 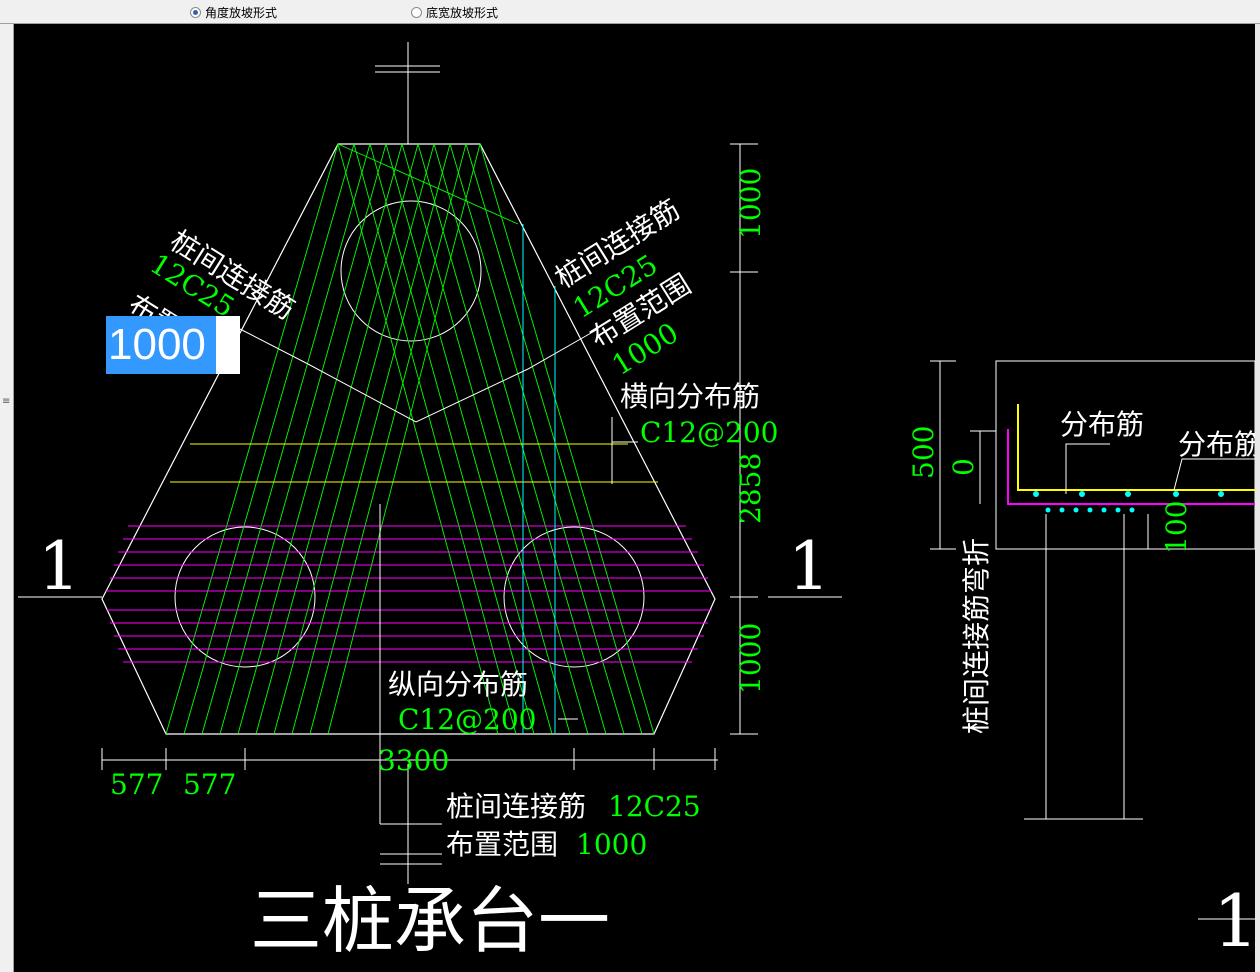 What do you see at coordinates (416, 12) in the screenshot?
I see `radio-unselected-icon` at bounding box center [416, 12].